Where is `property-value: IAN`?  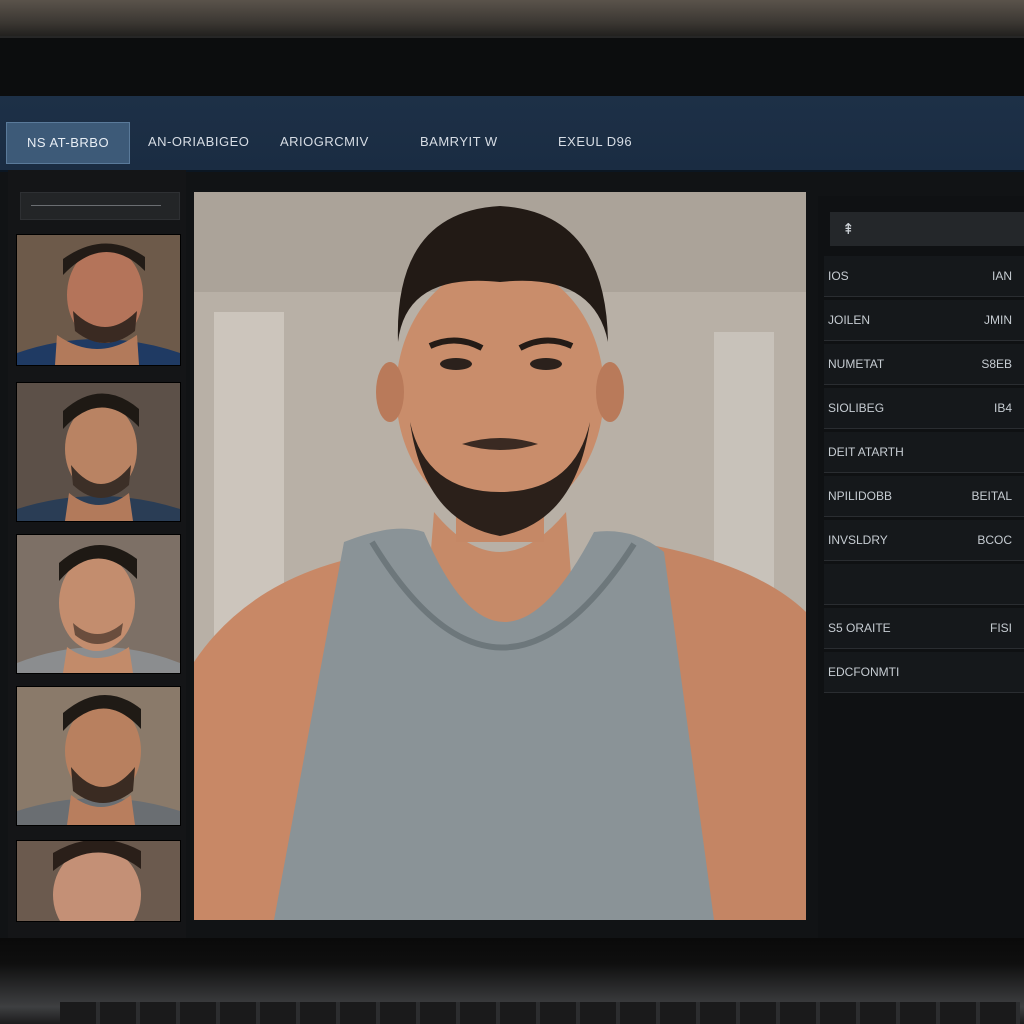
property-value: IAN is located at coordinates (1001, 276).